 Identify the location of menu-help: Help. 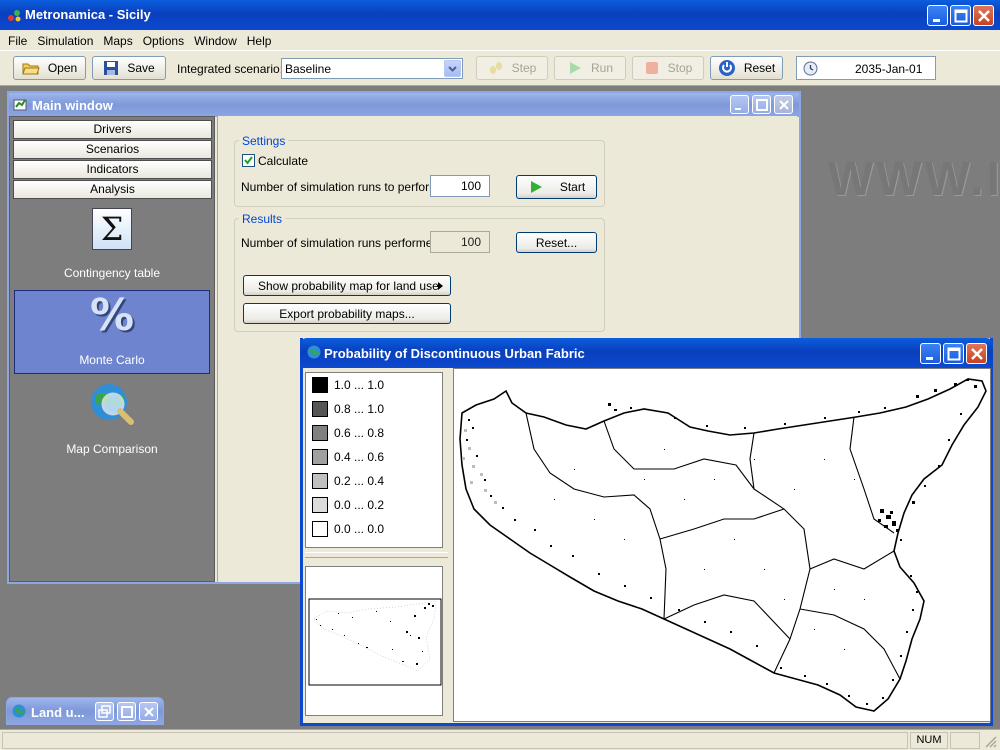
(259, 40).